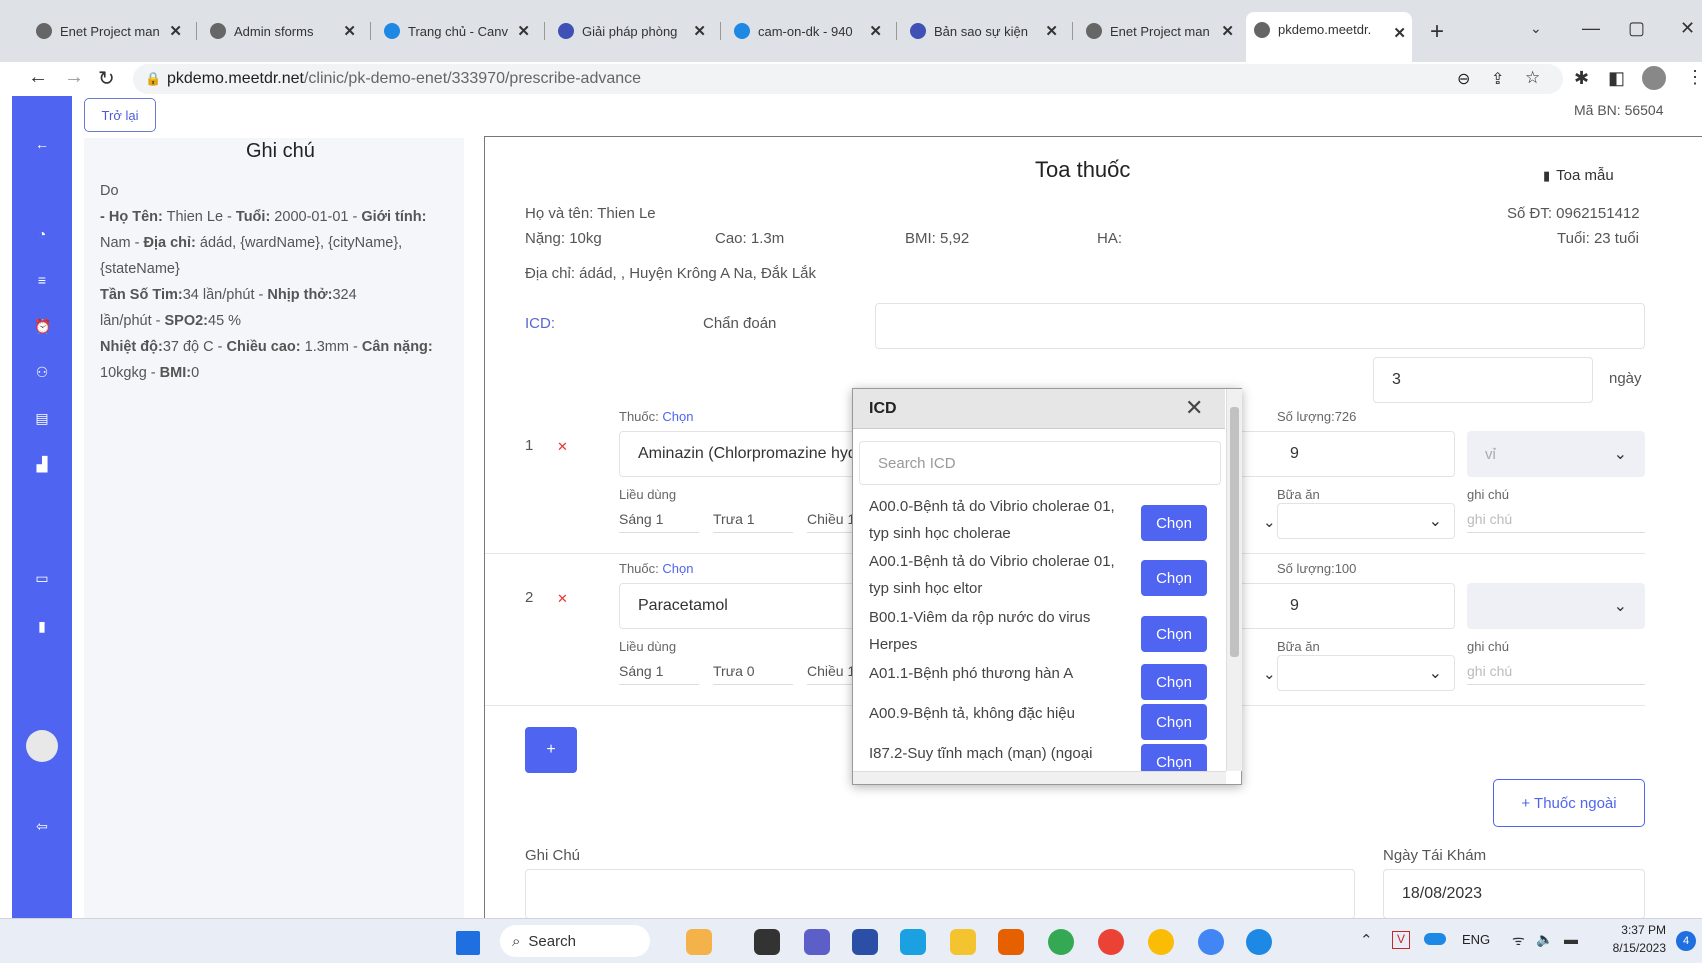 Image resolution: width=1702 pixels, height=963 pixels. What do you see at coordinates (699, 942) in the screenshot?
I see `widgets-icon` at bounding box center [699, 942].